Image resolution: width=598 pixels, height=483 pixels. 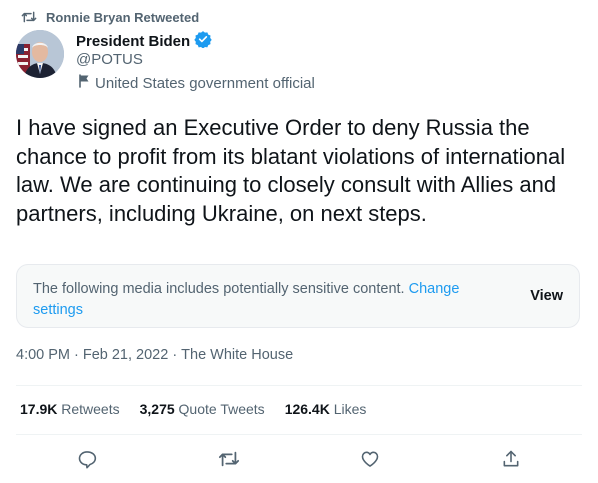 I want to click on quotes-label: Quote Tweets, so click(x=221, y=409).